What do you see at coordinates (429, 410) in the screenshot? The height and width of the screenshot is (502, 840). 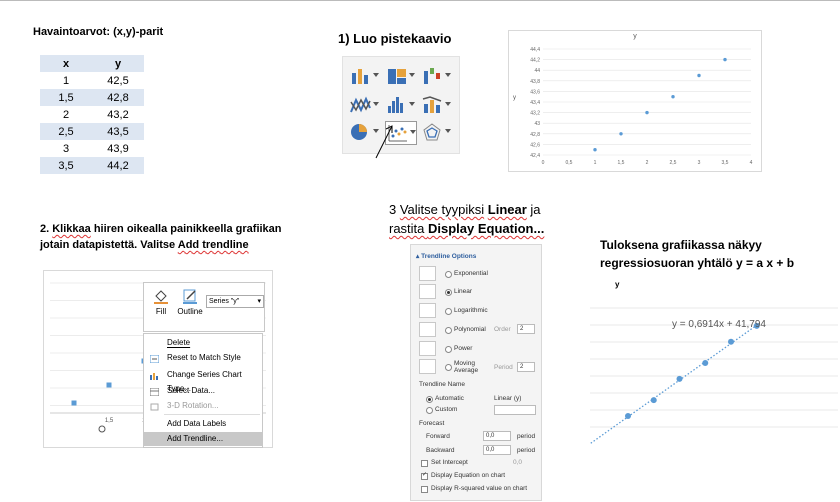 I see `radio-custom` at bounding box center [429, 410].